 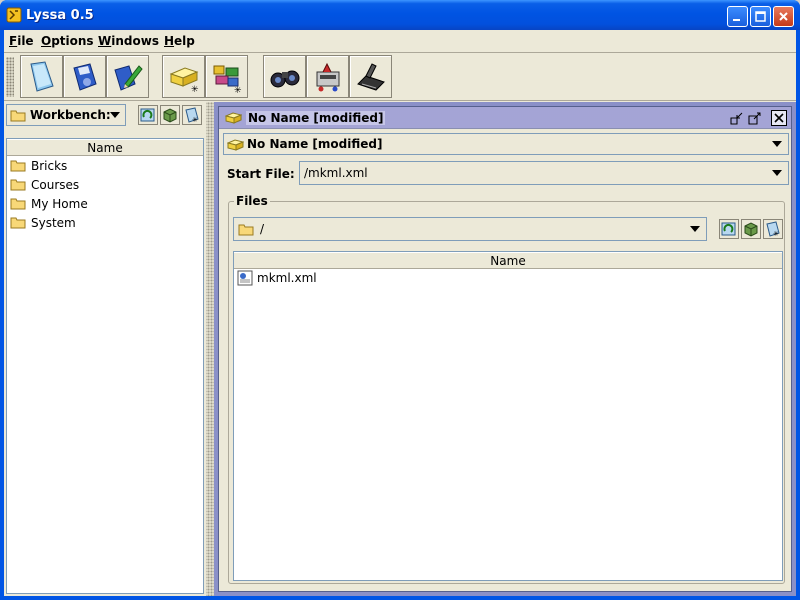 I want to click on machine-icon, so click(x=327, y=76).